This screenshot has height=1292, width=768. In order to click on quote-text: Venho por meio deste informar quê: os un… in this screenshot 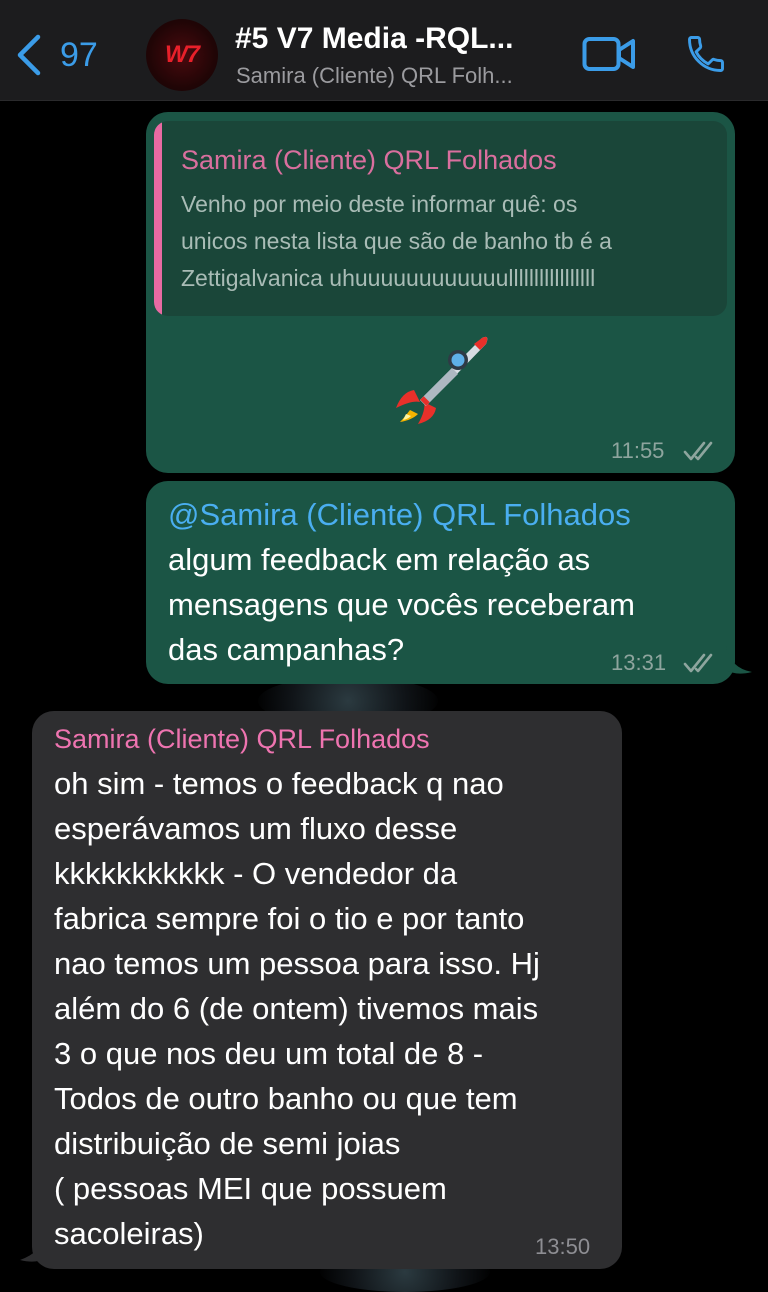, I will do `click(396, 241)`.